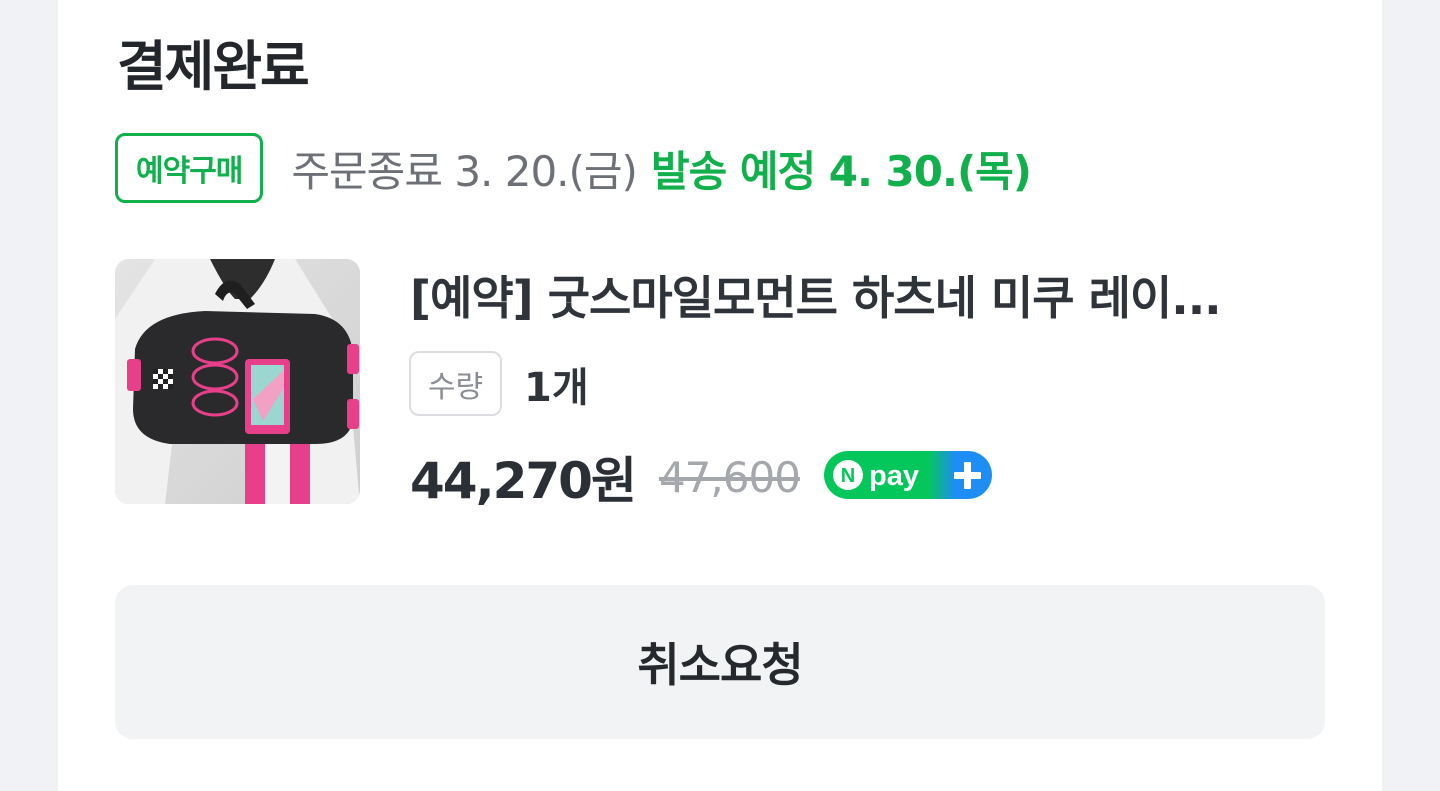 Image resolution: width=1440 pixels, height=791 pixels. I want to click on order-meta-row: 예약구매 주문종료 3. 20.(금) 발송 예정 4. 30.(목), so click(573, 168).